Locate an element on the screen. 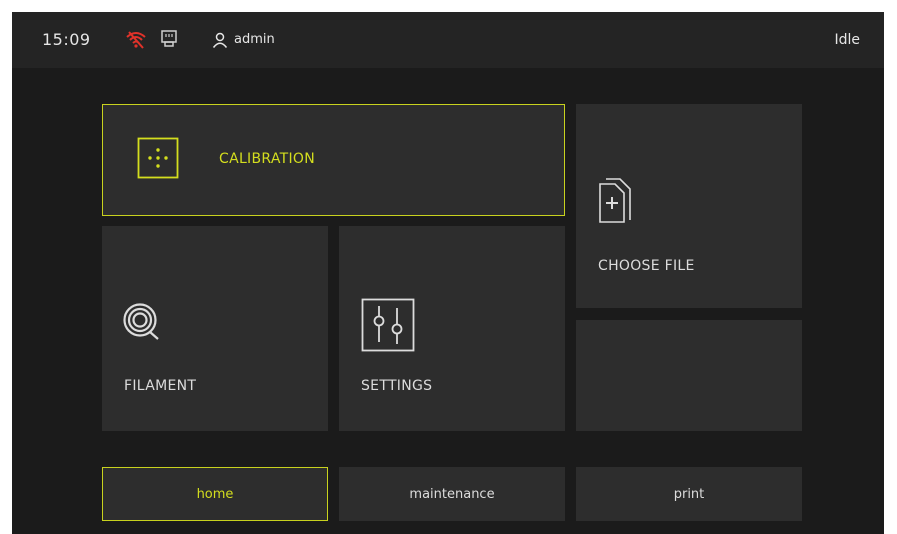 The image size is (897, 534). calibration-tile: CALIBRATION is located at coordinates (333, 160).